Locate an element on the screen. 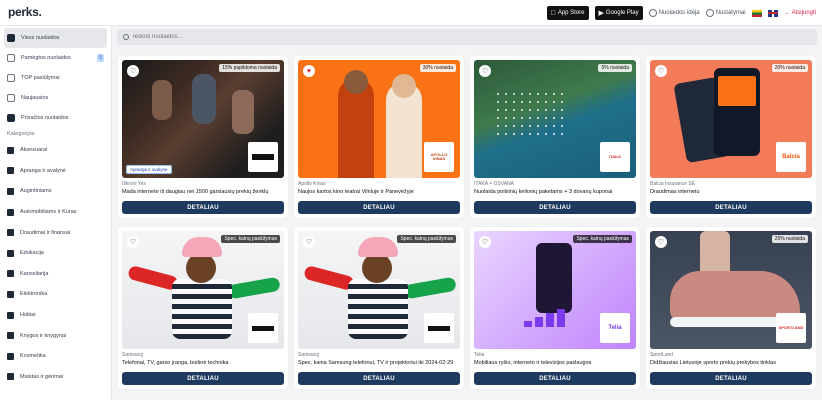 This screenshot has width=822, height=400. discount-idea-link: Nuolaidos idėja is located at coordinates (674, 13).